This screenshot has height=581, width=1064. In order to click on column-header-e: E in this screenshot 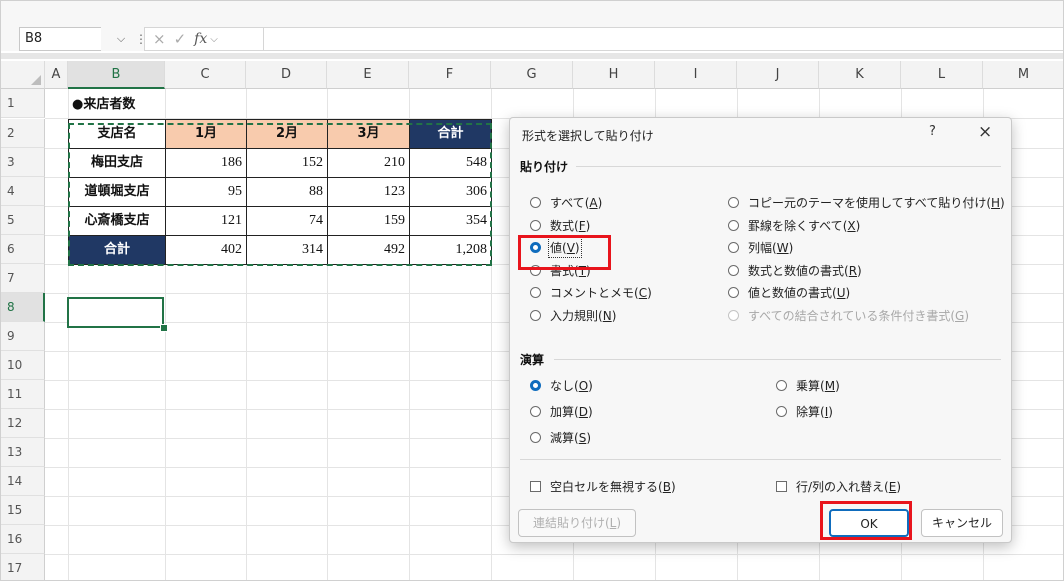, I will do `click(368, 75)`.